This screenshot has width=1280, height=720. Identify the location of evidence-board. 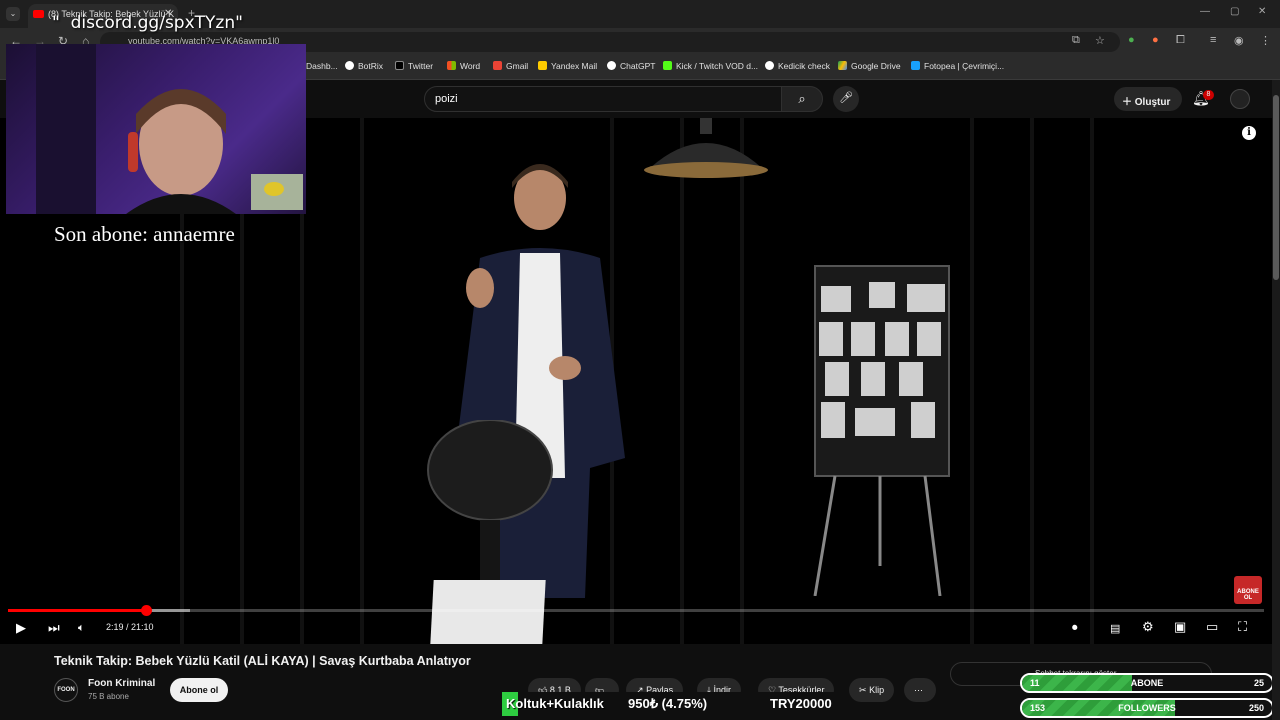
(881, 430).